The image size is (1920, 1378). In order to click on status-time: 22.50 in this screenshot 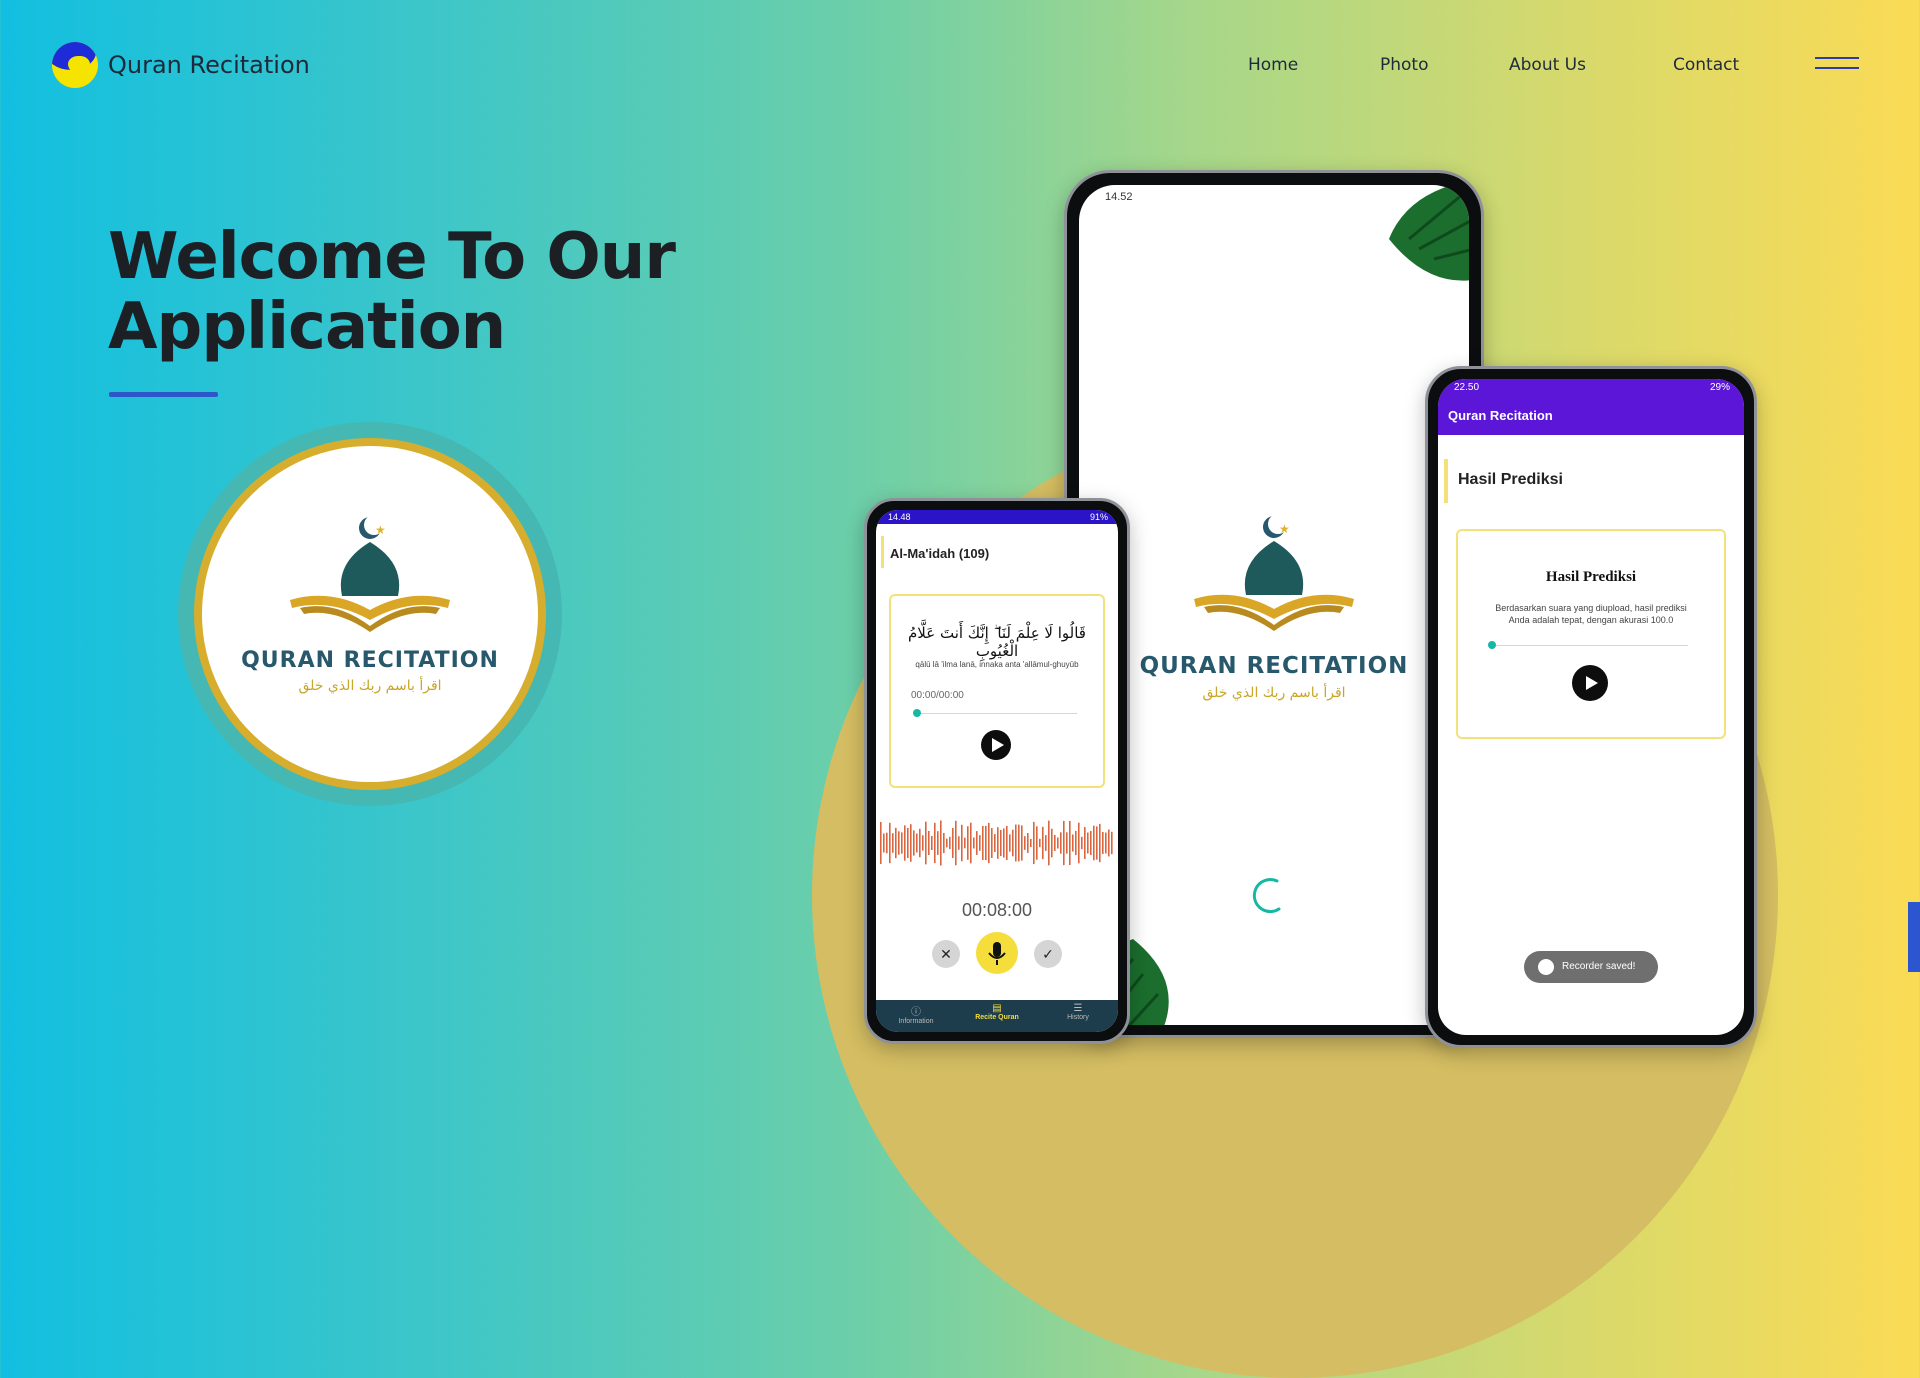, I will do `click(1467, 387)`.